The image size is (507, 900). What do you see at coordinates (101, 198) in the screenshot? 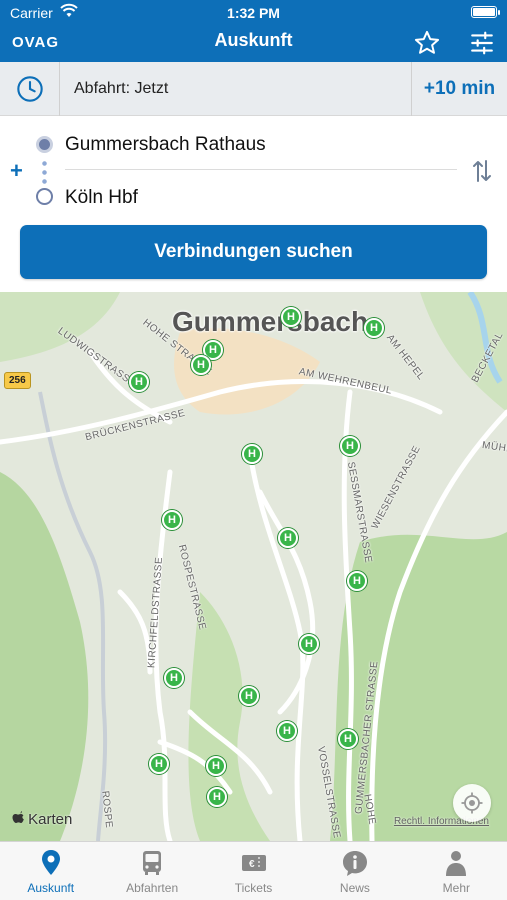
I see `destination-field: Köln Hbf` at bounding box center [101, 198].